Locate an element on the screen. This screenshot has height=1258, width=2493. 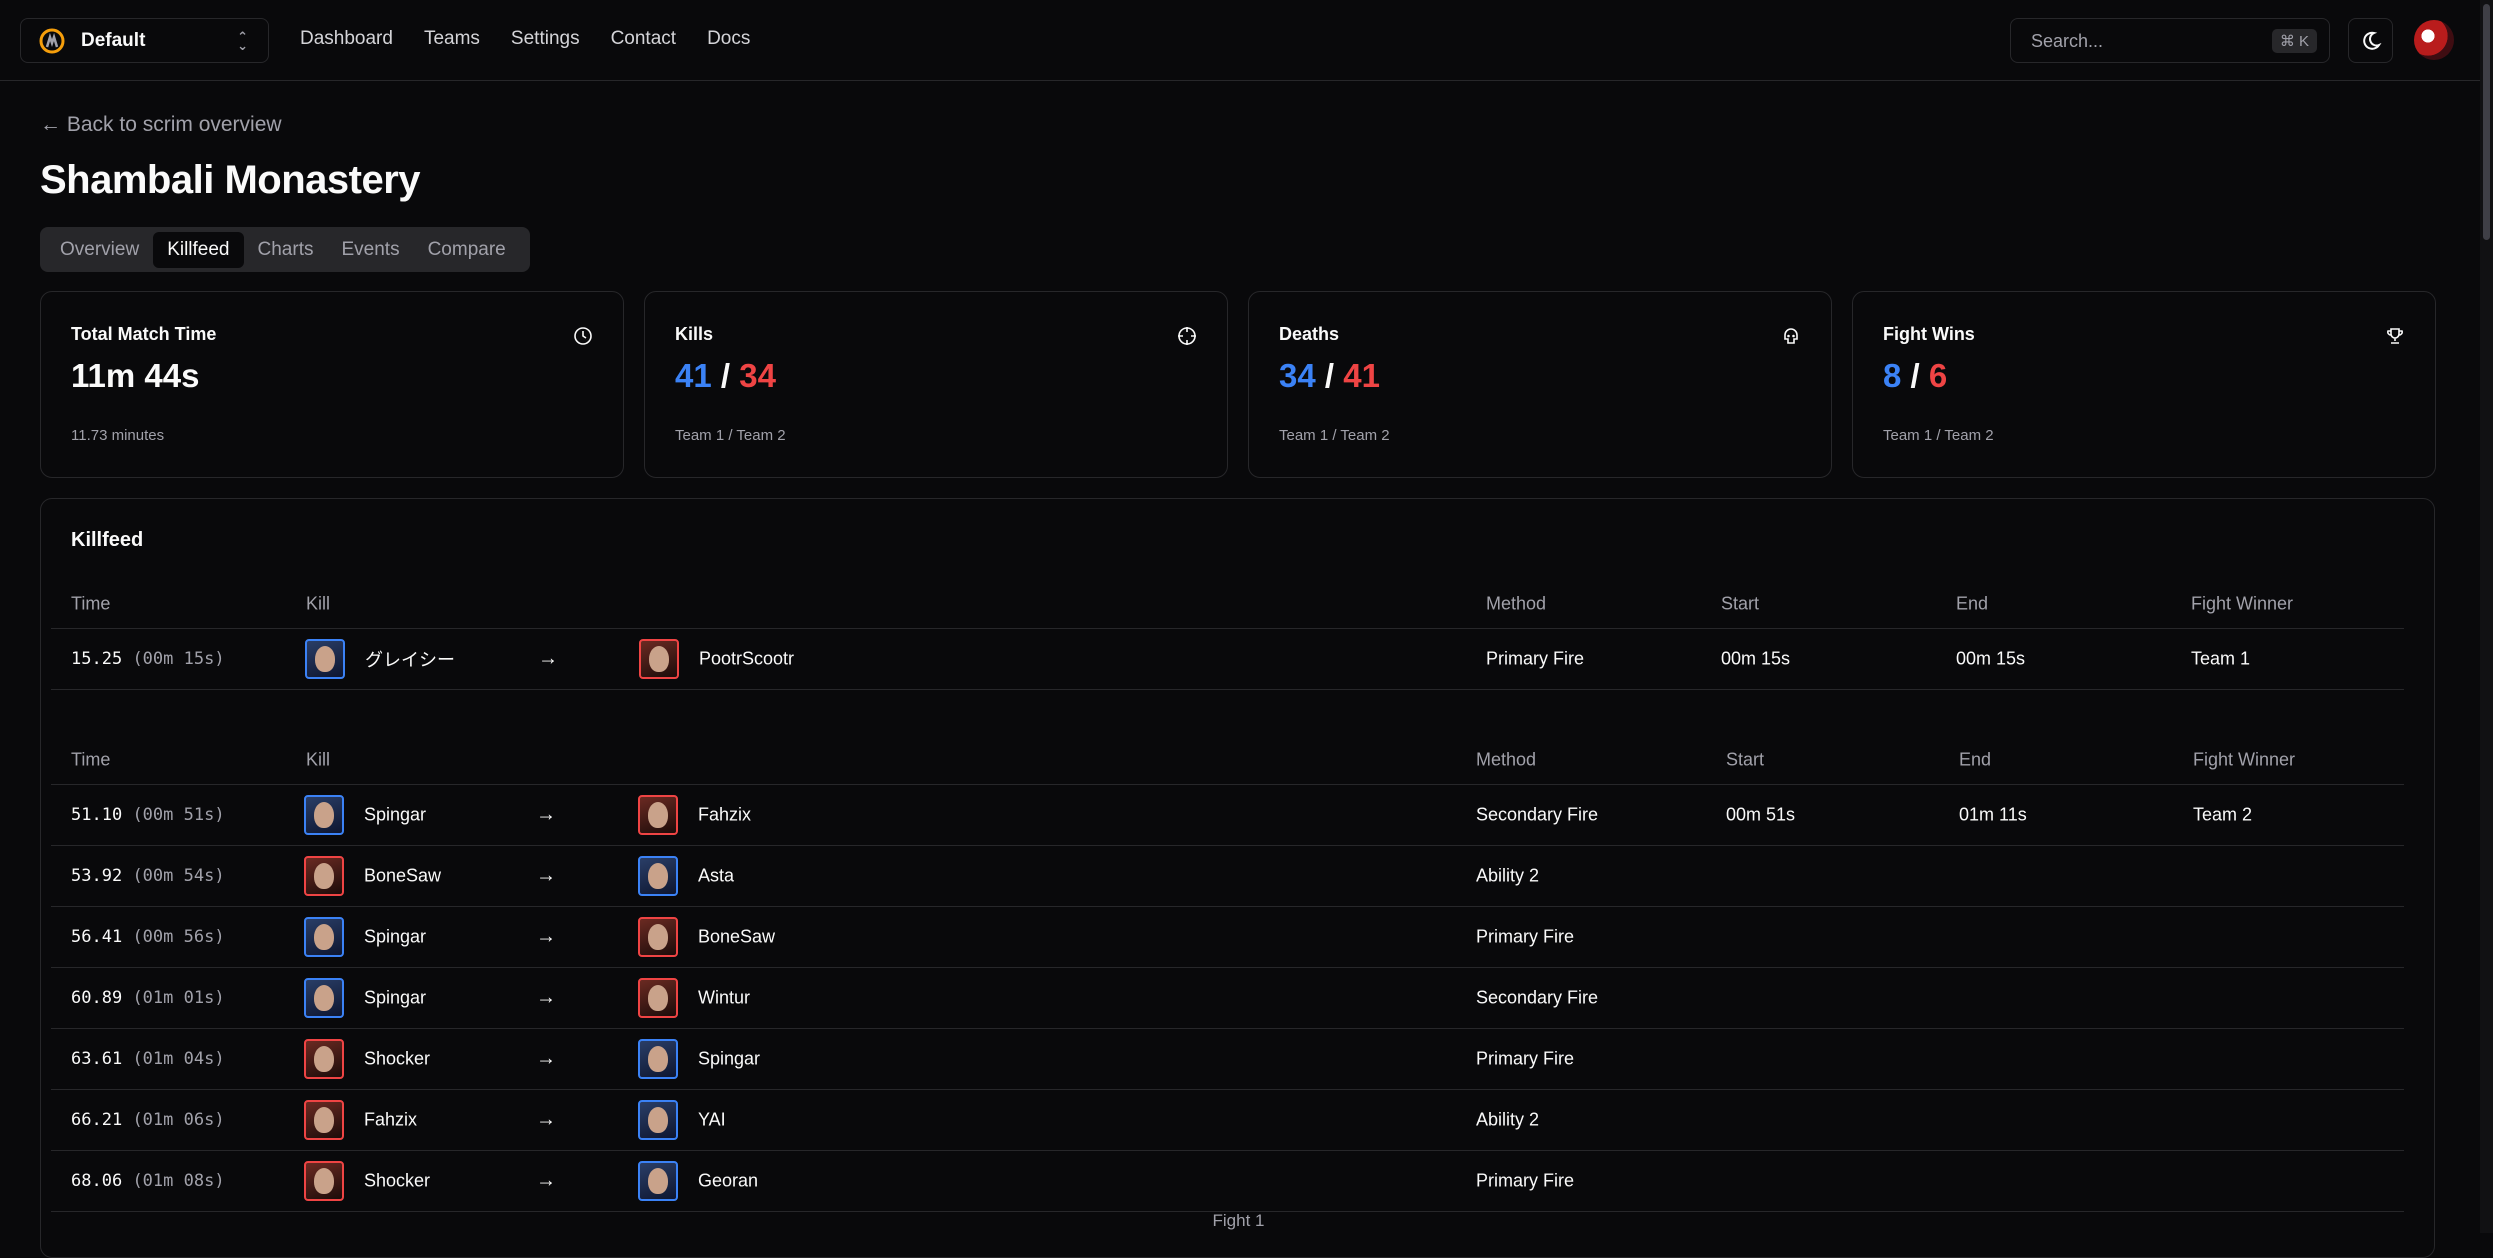
crosshair-icon is located at coordinates (1187, 336).